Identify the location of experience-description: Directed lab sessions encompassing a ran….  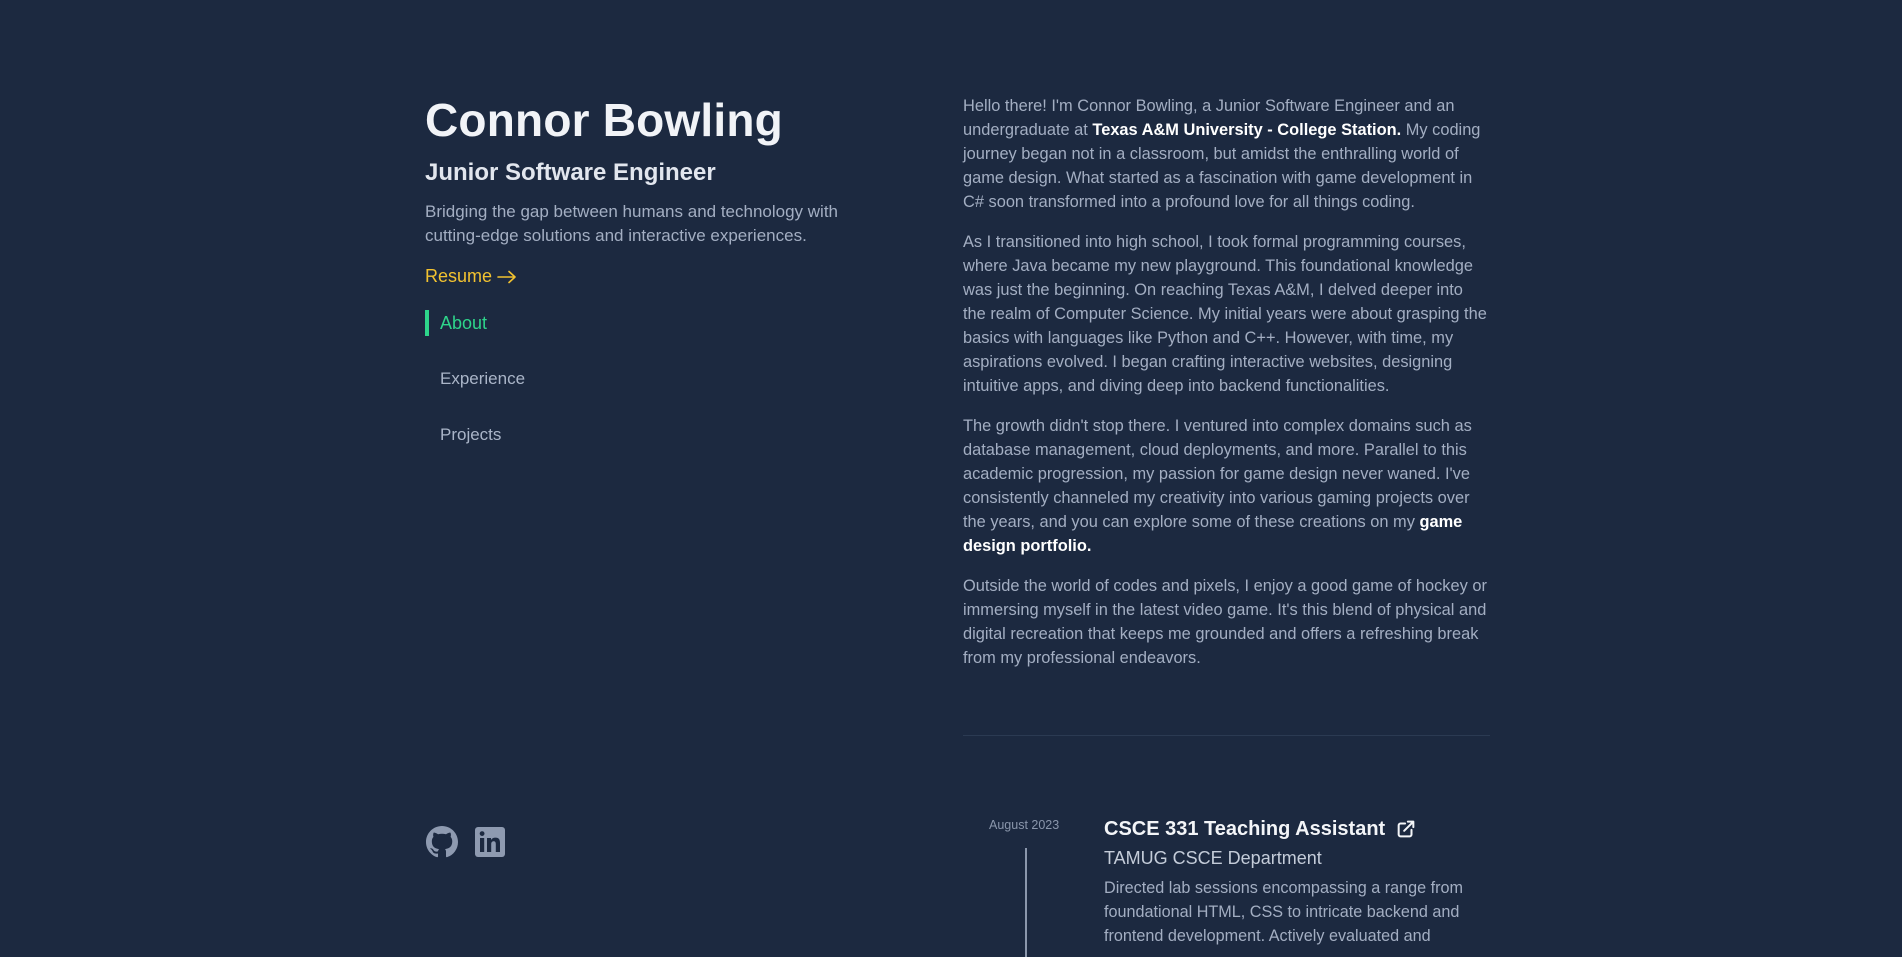
(1284, 912).